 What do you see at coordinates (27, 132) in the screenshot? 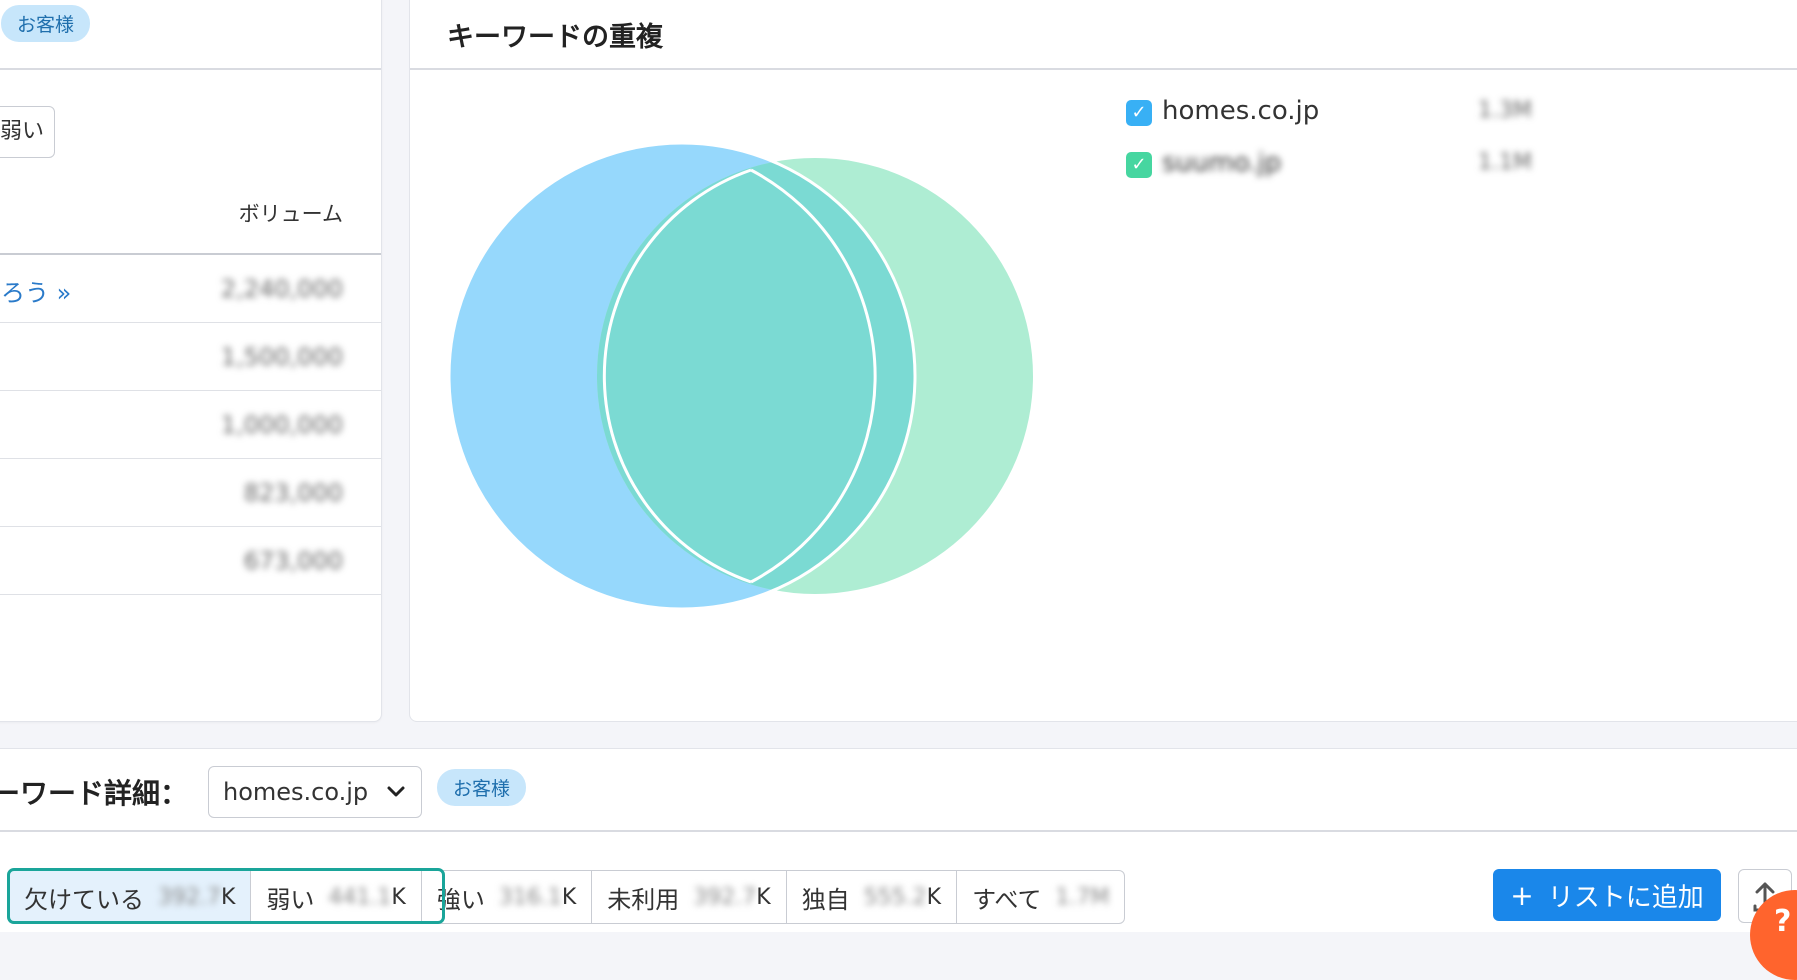
I see `weak-filter-button: 弱い` at bounding box center [27, 132].